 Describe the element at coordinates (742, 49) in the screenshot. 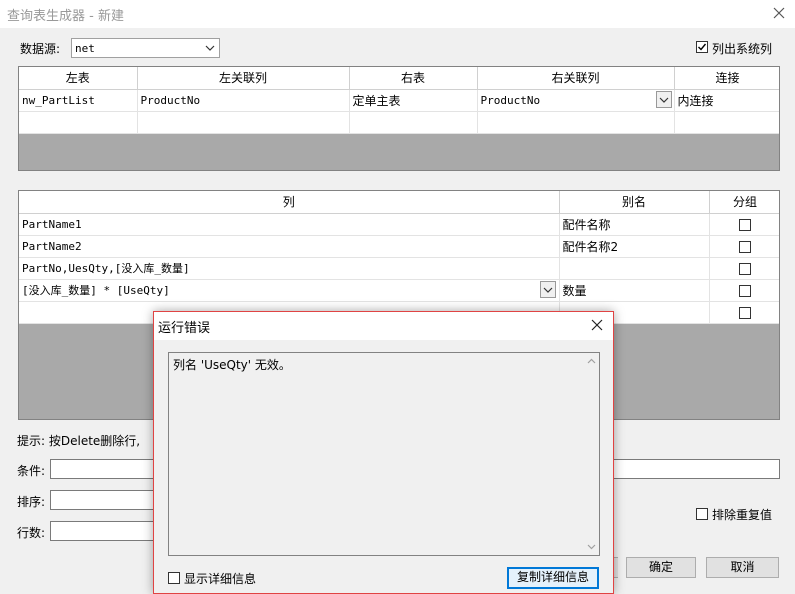

I see `list-system-label: 列出系统列` at that location.